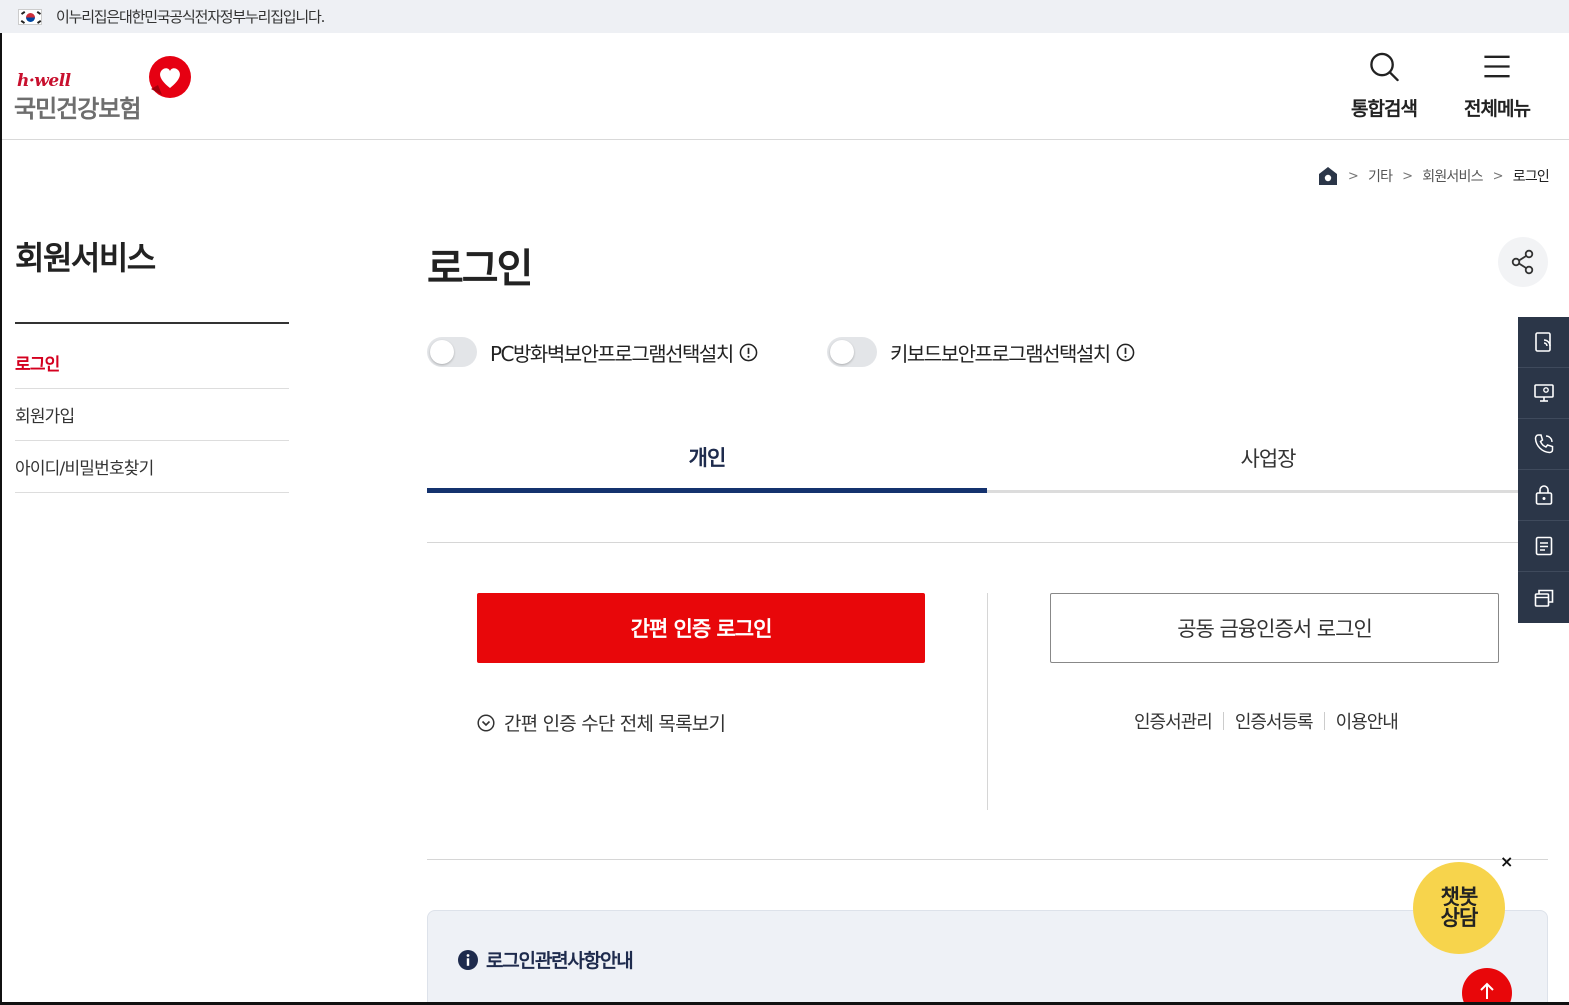  I want to click on sidebar-title: 회원서비스, so click(85, 258).